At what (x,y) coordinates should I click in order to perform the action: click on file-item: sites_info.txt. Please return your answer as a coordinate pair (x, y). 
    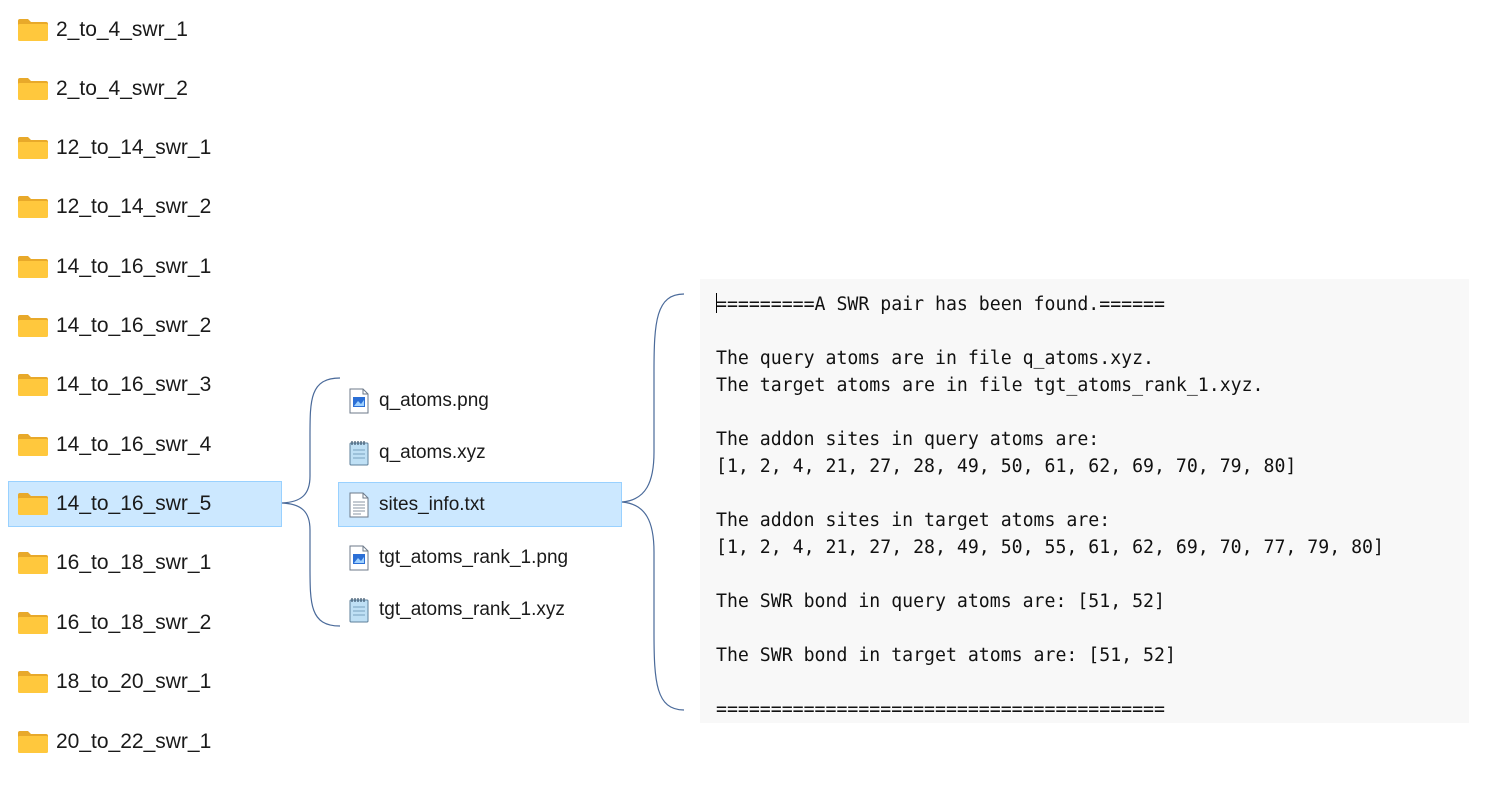
    Looking at the image, I should click on (480, 504).